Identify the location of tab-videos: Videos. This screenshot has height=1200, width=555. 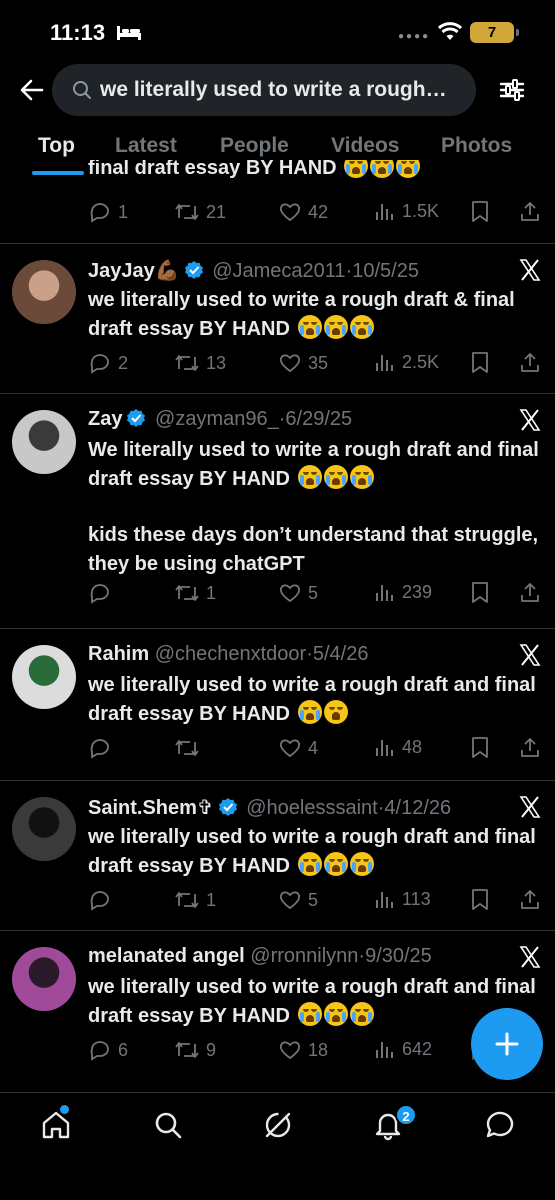
(365, 146).